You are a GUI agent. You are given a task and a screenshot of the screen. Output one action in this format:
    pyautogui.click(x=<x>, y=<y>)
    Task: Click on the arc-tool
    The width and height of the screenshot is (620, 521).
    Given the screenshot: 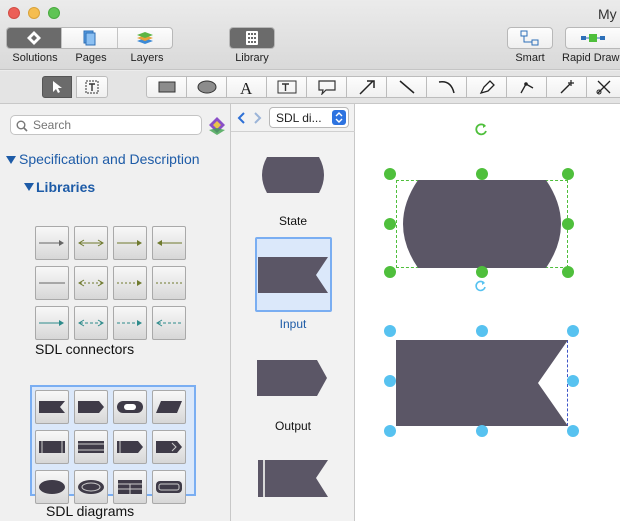 What is the action you would take?
    pyautogui.click(x=446, y=87)
    